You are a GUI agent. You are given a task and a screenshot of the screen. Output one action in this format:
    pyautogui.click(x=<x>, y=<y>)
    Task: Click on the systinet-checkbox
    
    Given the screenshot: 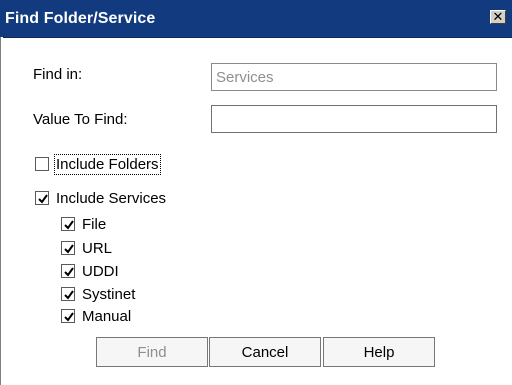 What is the action you would take?
    pyautogui.click(x=68, y=294)
    